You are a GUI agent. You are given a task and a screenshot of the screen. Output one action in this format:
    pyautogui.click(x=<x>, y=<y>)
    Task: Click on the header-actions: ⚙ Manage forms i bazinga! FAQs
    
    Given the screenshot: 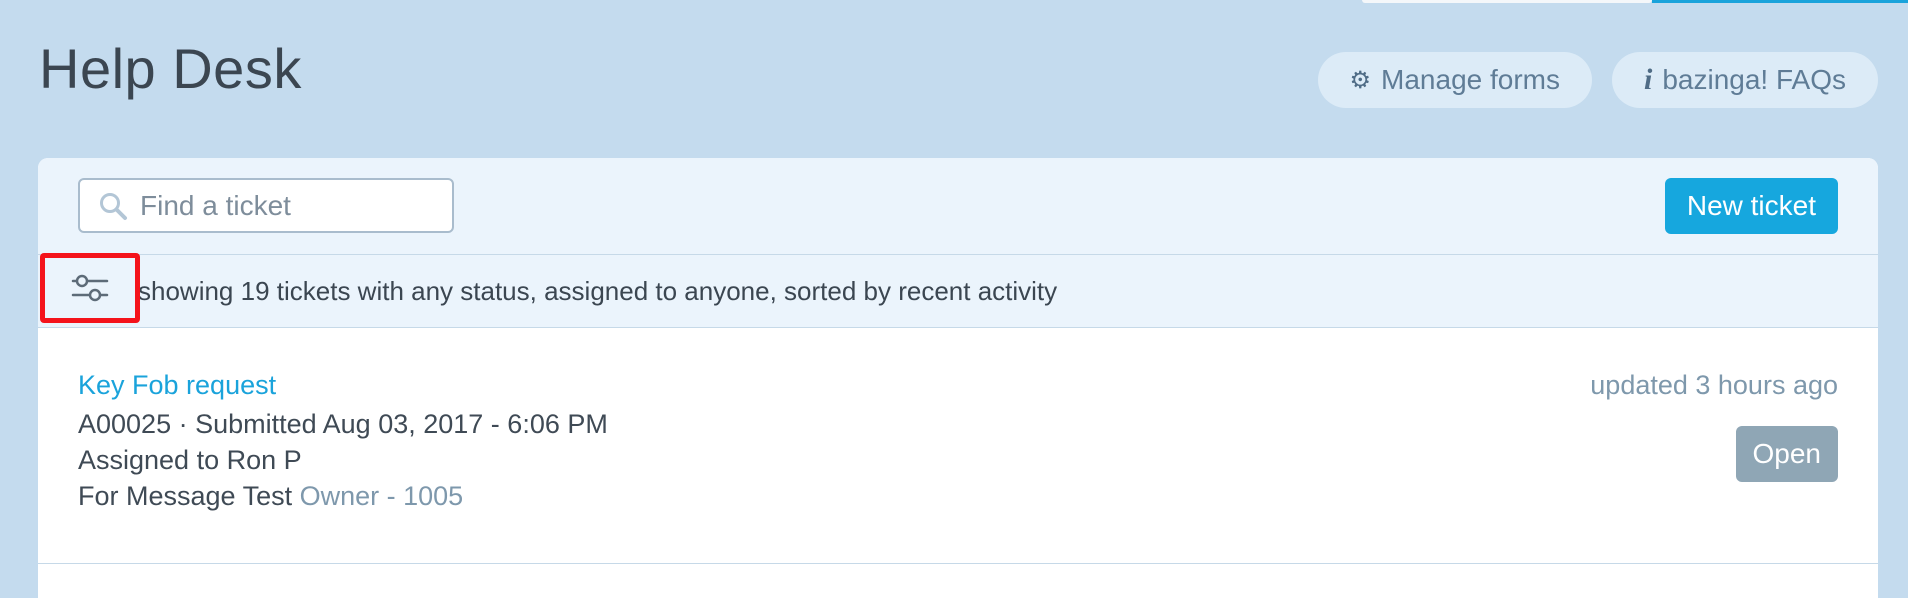 What is the action you would take?
    pyautogui.click(x=1597, y=80)
    